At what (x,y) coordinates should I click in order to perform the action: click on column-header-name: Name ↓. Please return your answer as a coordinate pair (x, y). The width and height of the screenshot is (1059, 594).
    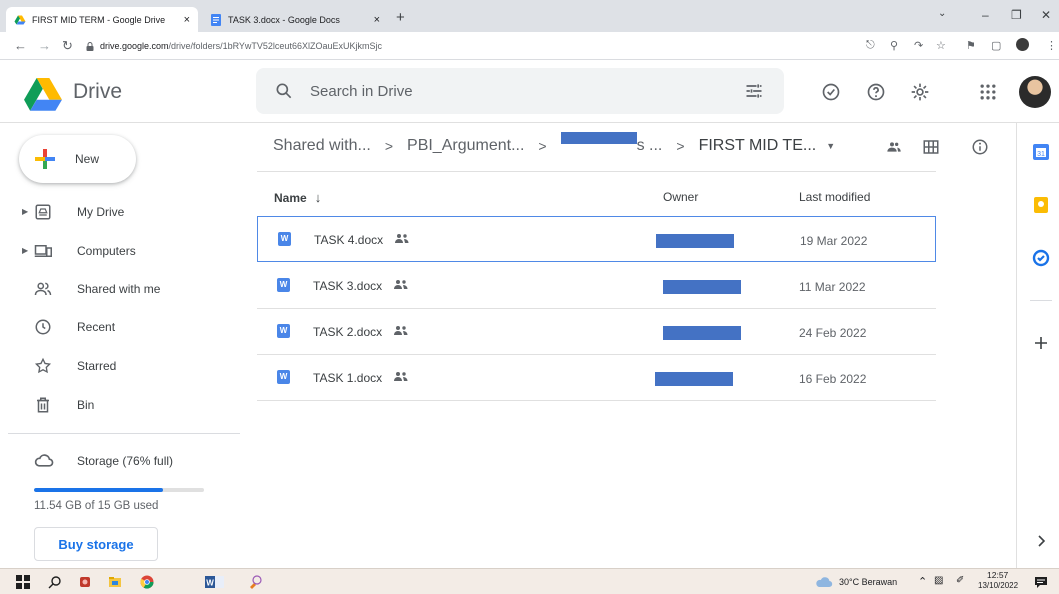
    Looking at the image, I should click on (297, 197).